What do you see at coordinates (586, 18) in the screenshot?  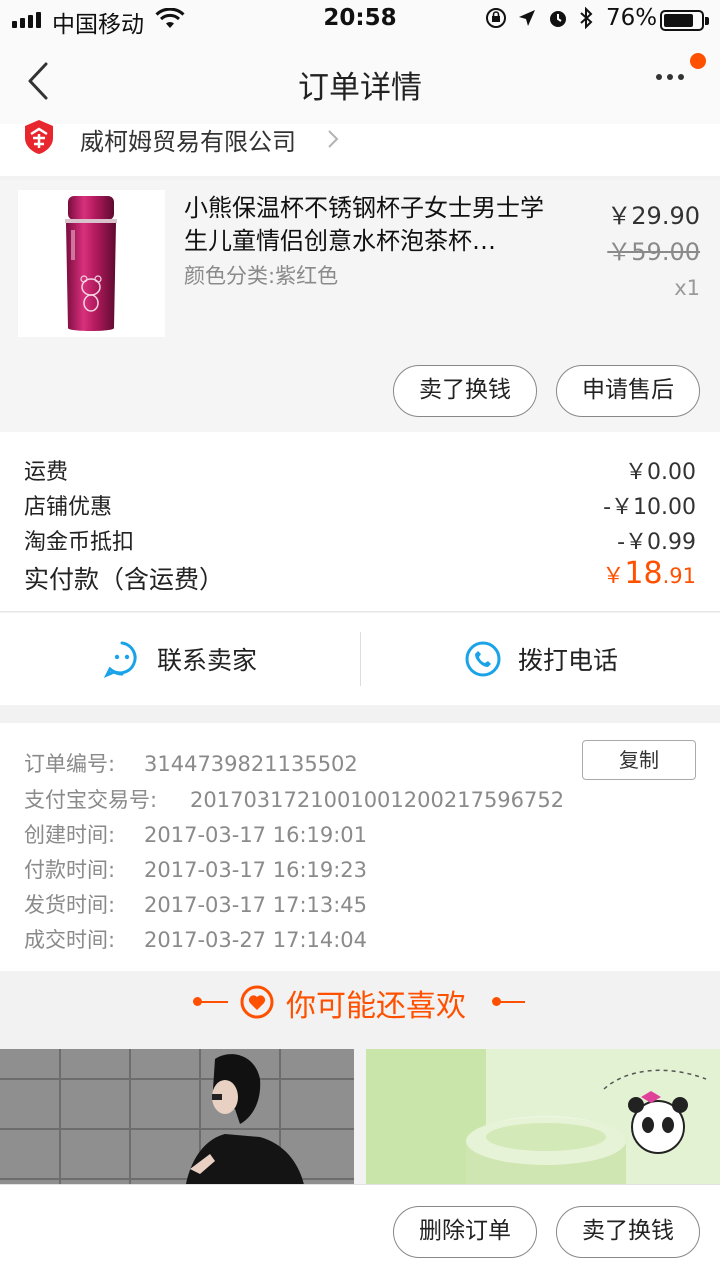 I see `bluetooth-icon` at bounding box center [586, 18].